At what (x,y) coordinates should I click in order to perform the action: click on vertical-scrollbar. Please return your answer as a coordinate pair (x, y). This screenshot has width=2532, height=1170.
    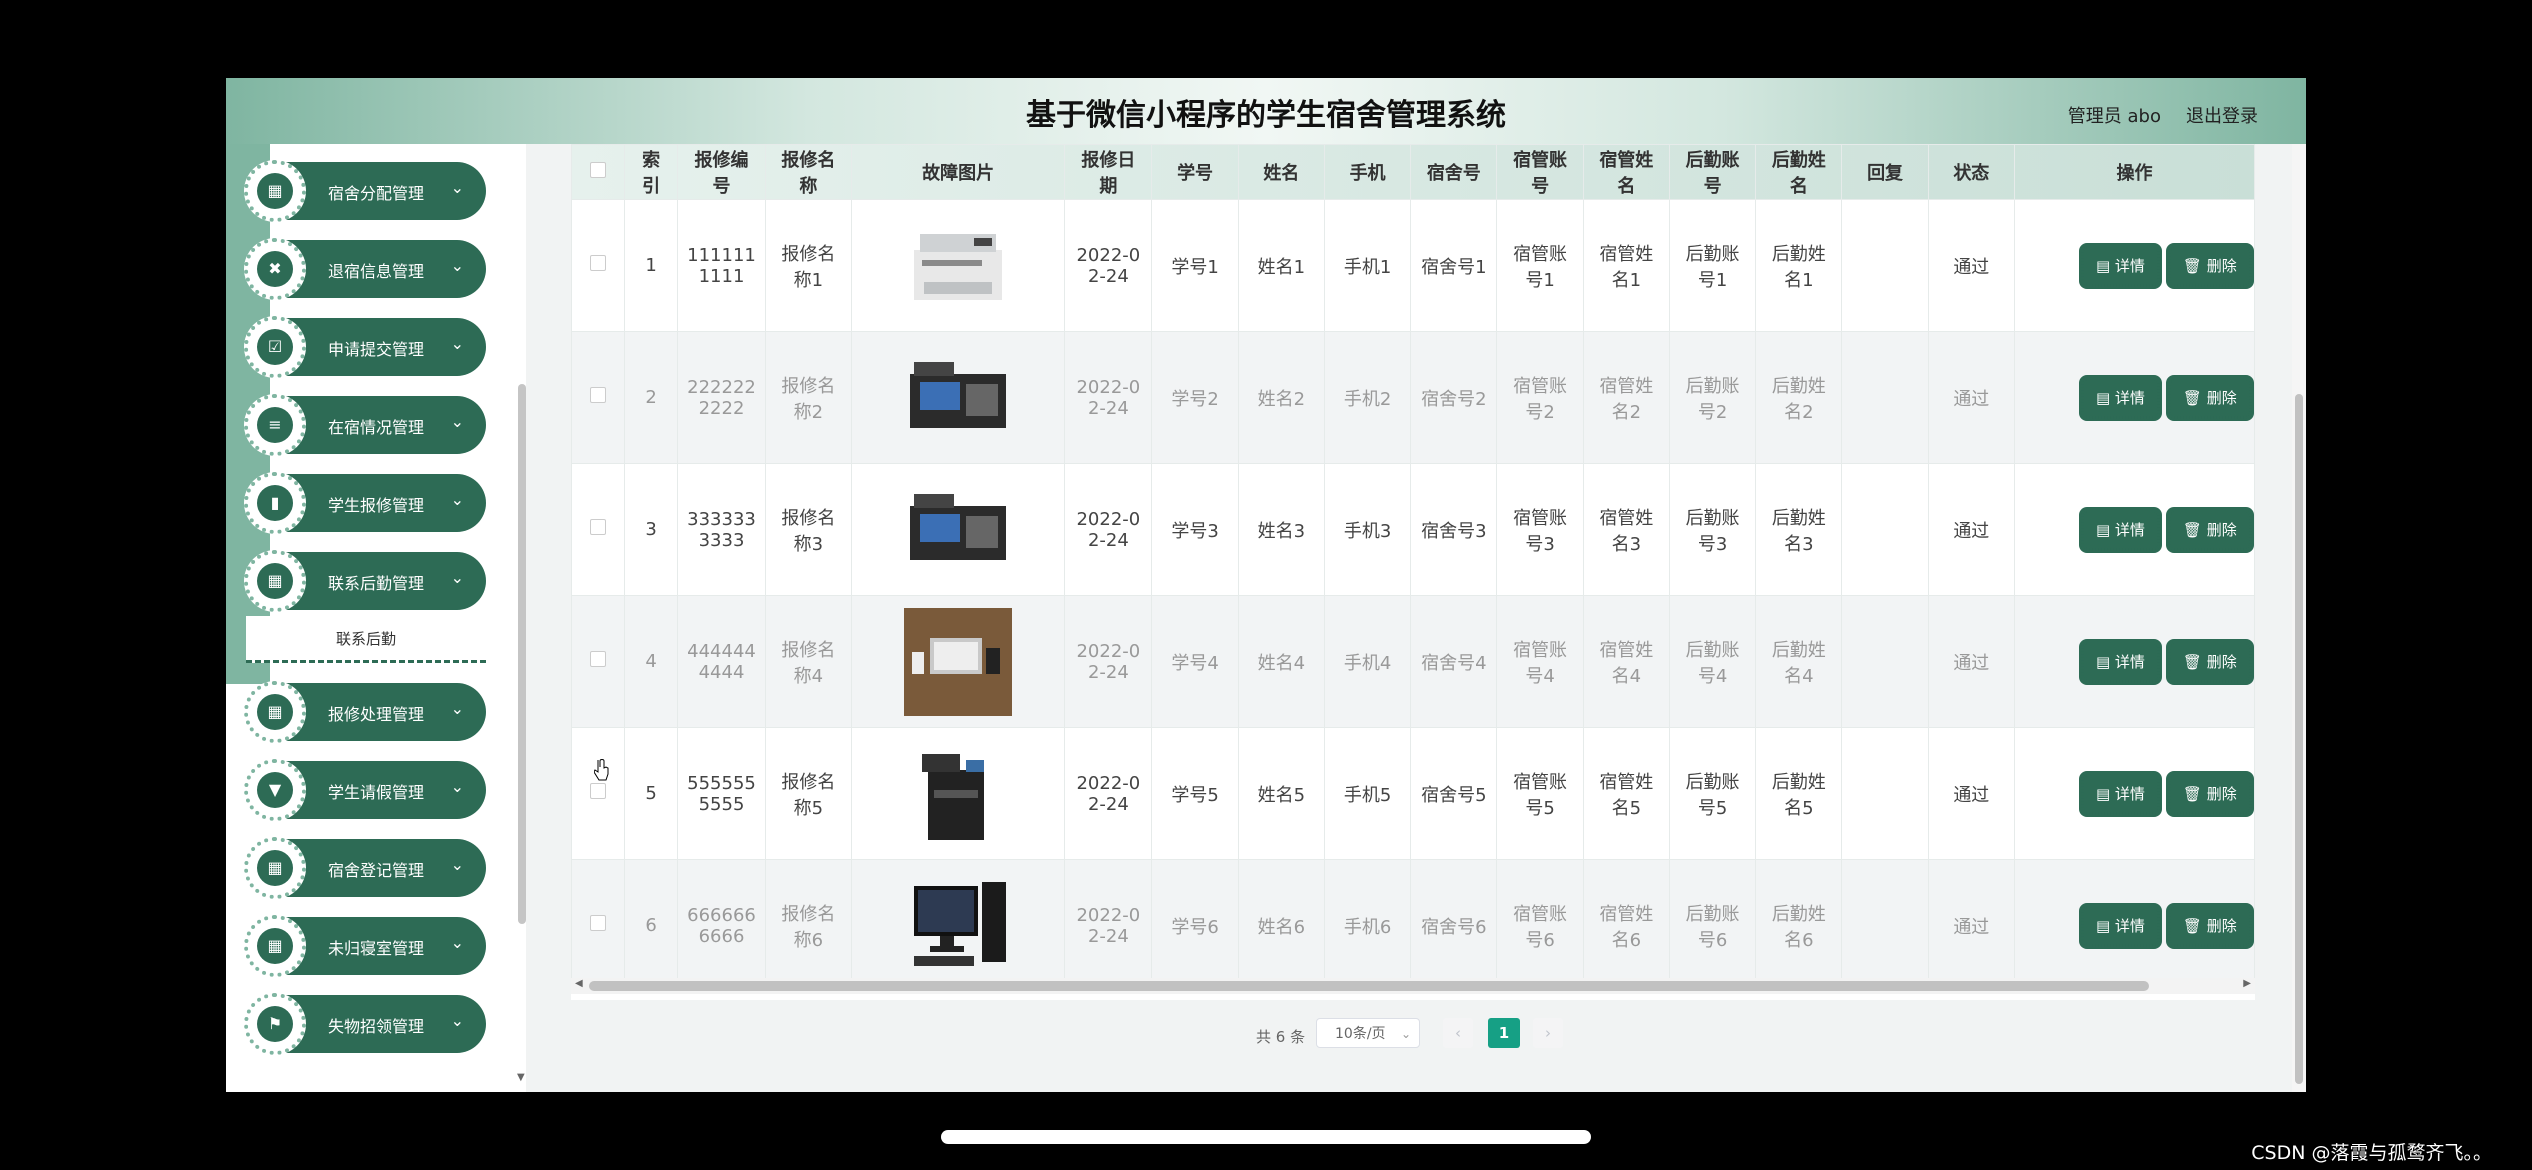
    Looking at the image, I should click on (2299, 618).